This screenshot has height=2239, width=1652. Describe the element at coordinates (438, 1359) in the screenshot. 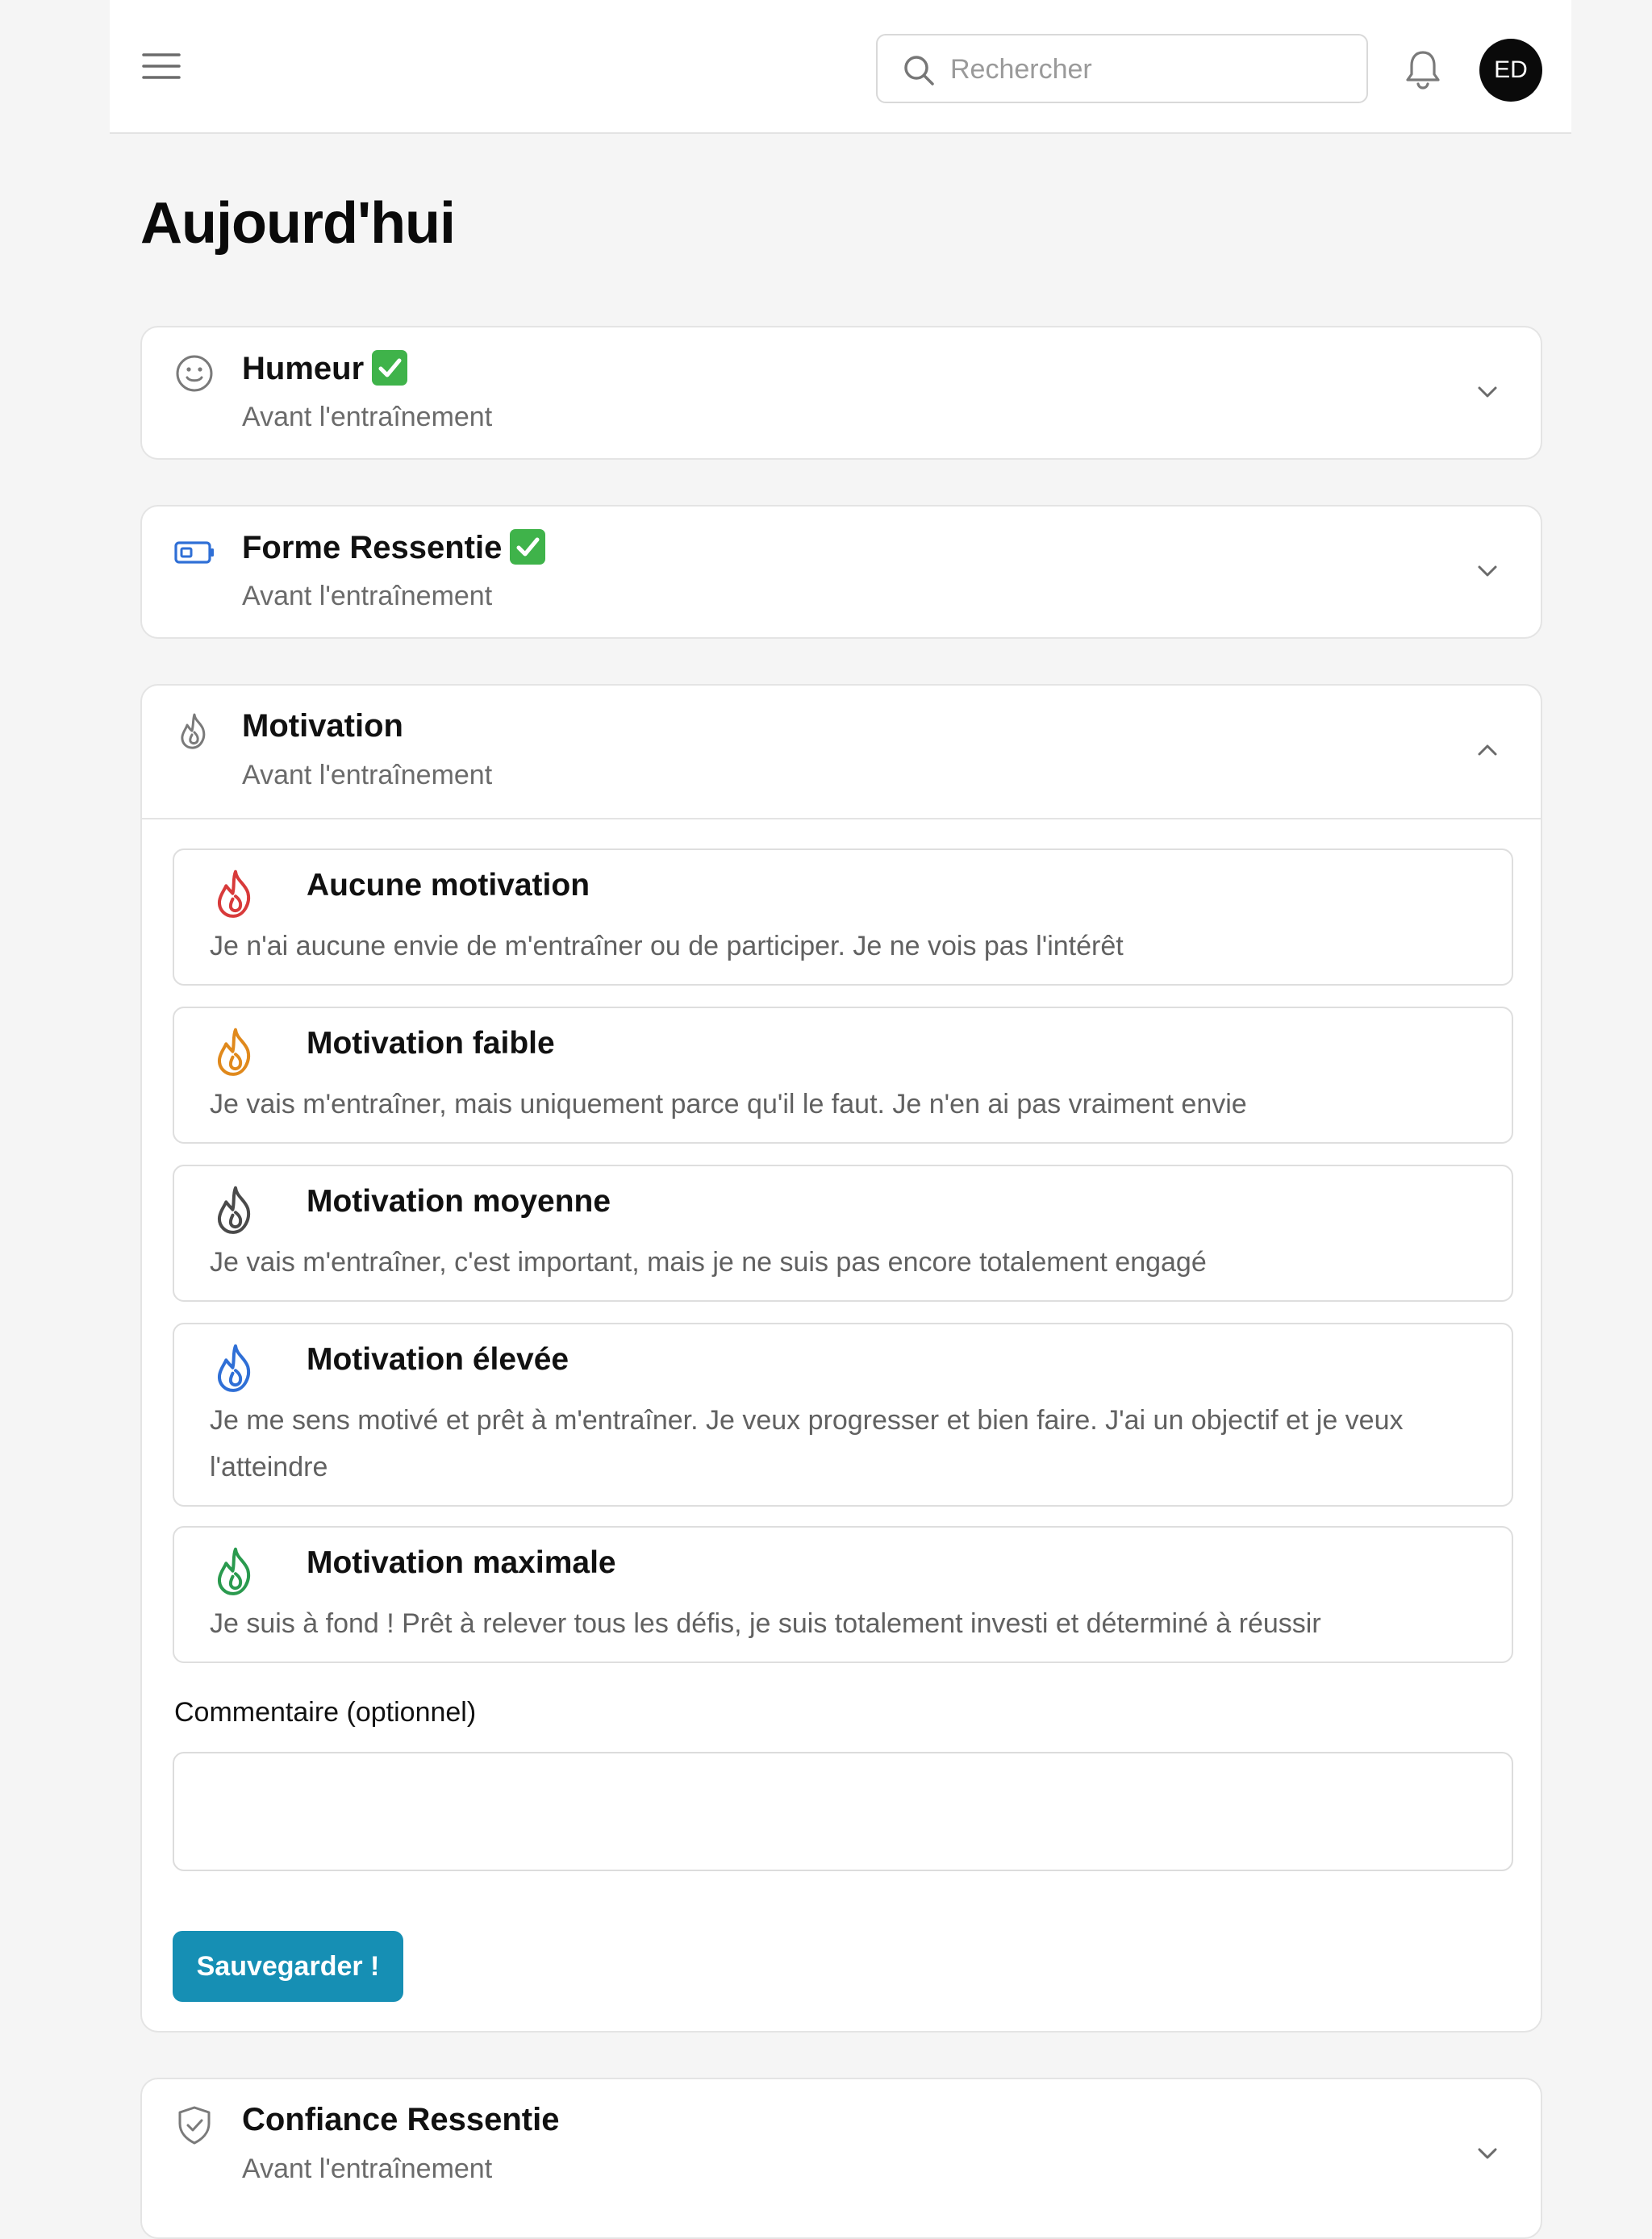

I see `option-title: Motivation élevée` at that location.